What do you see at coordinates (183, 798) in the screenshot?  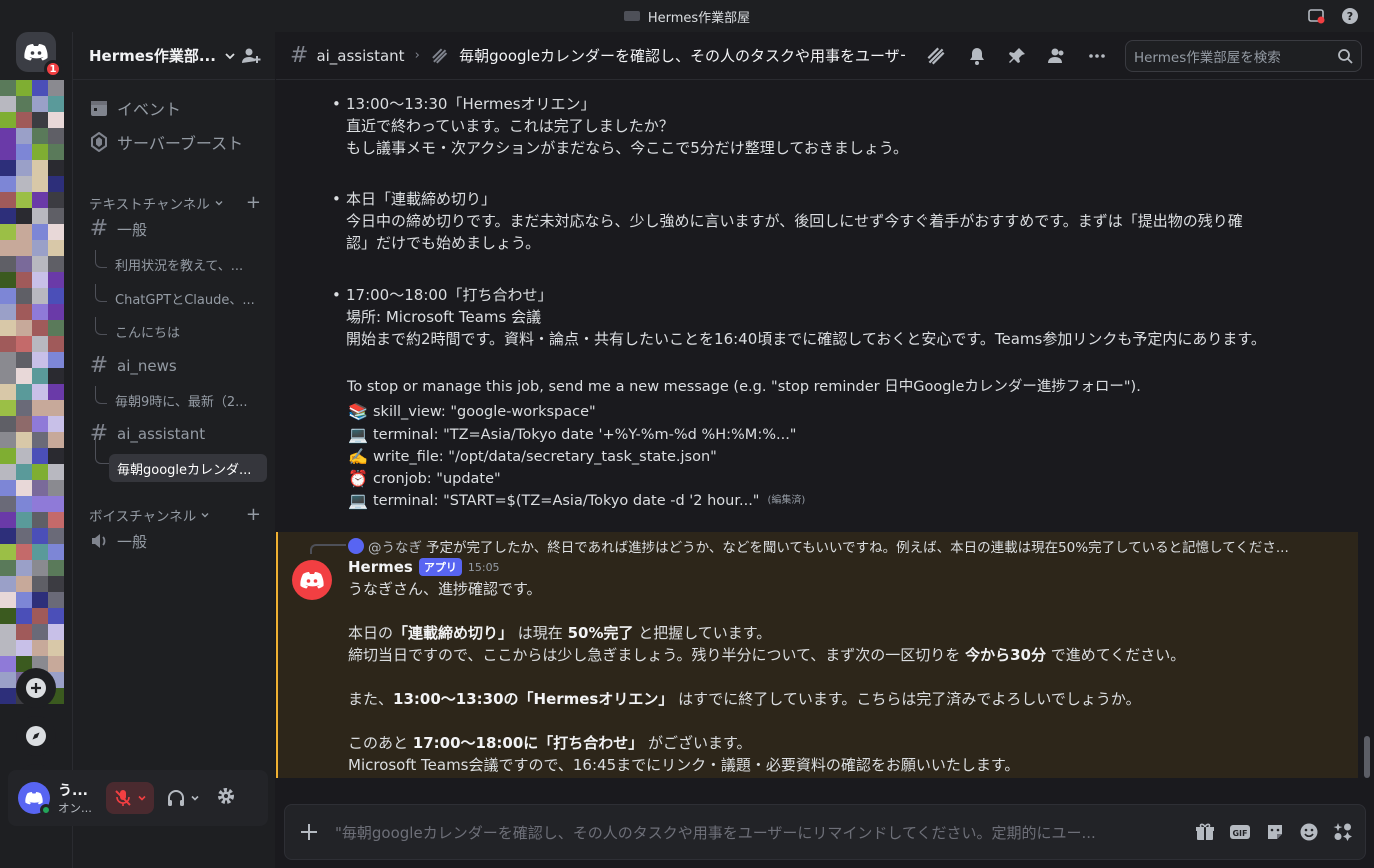 I see `deafen-button` at bounding box center [183, 798].